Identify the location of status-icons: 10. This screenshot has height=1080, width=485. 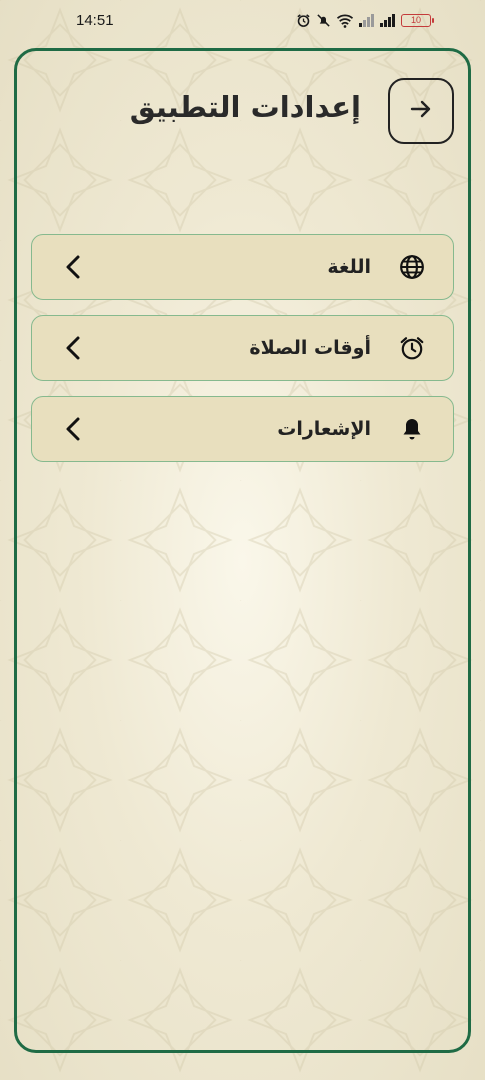
(365, 20).